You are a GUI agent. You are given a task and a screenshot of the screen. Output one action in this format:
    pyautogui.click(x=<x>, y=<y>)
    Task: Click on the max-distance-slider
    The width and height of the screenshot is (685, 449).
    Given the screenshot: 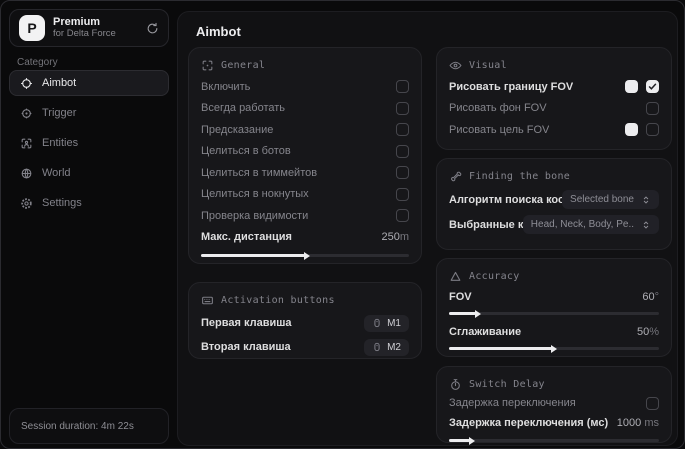 What is the action you would take?
    pyautogui.click(x=305, y=255)
    